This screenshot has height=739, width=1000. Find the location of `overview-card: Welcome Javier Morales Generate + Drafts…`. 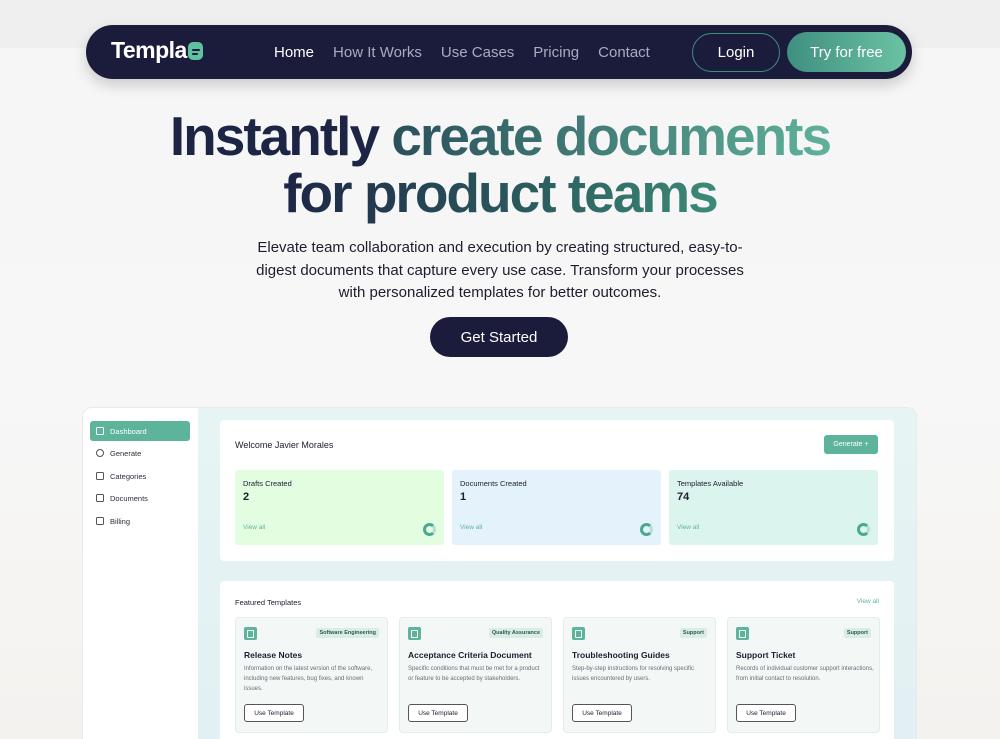

overview-card: Welcome Javier Morales Generate + Drafts… is located at coordinates (557, 490).